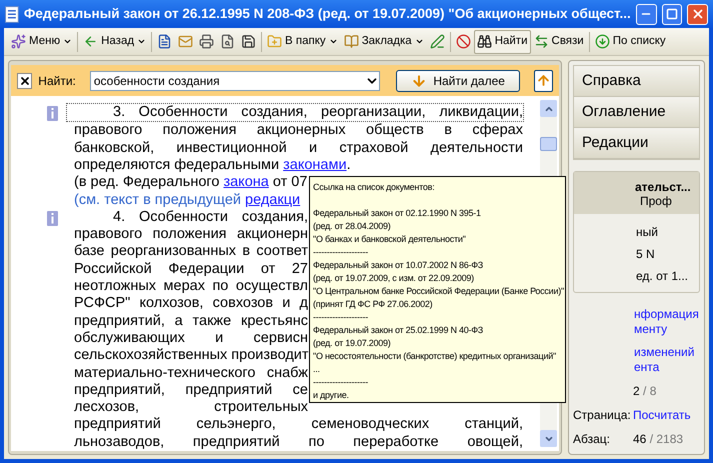 This screenshot has height=463, width=713. Describe the element at coordinates (662, 415) in the screenshot. I see `count-link: Посчитать` at that location.